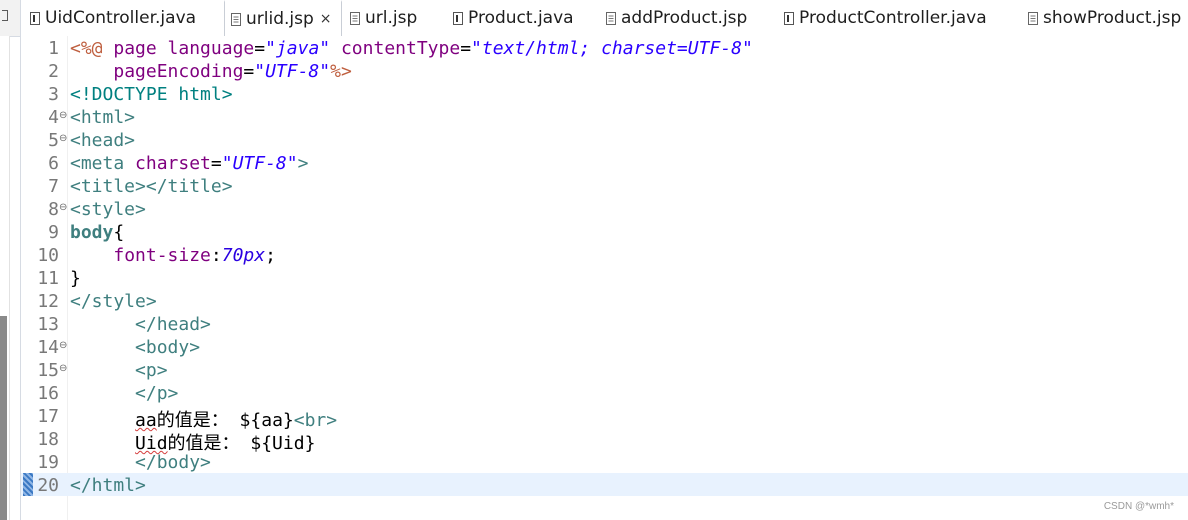 This screenshot has height=520, width=1188. I want to click on code-text: </p>, so click(124, 393).